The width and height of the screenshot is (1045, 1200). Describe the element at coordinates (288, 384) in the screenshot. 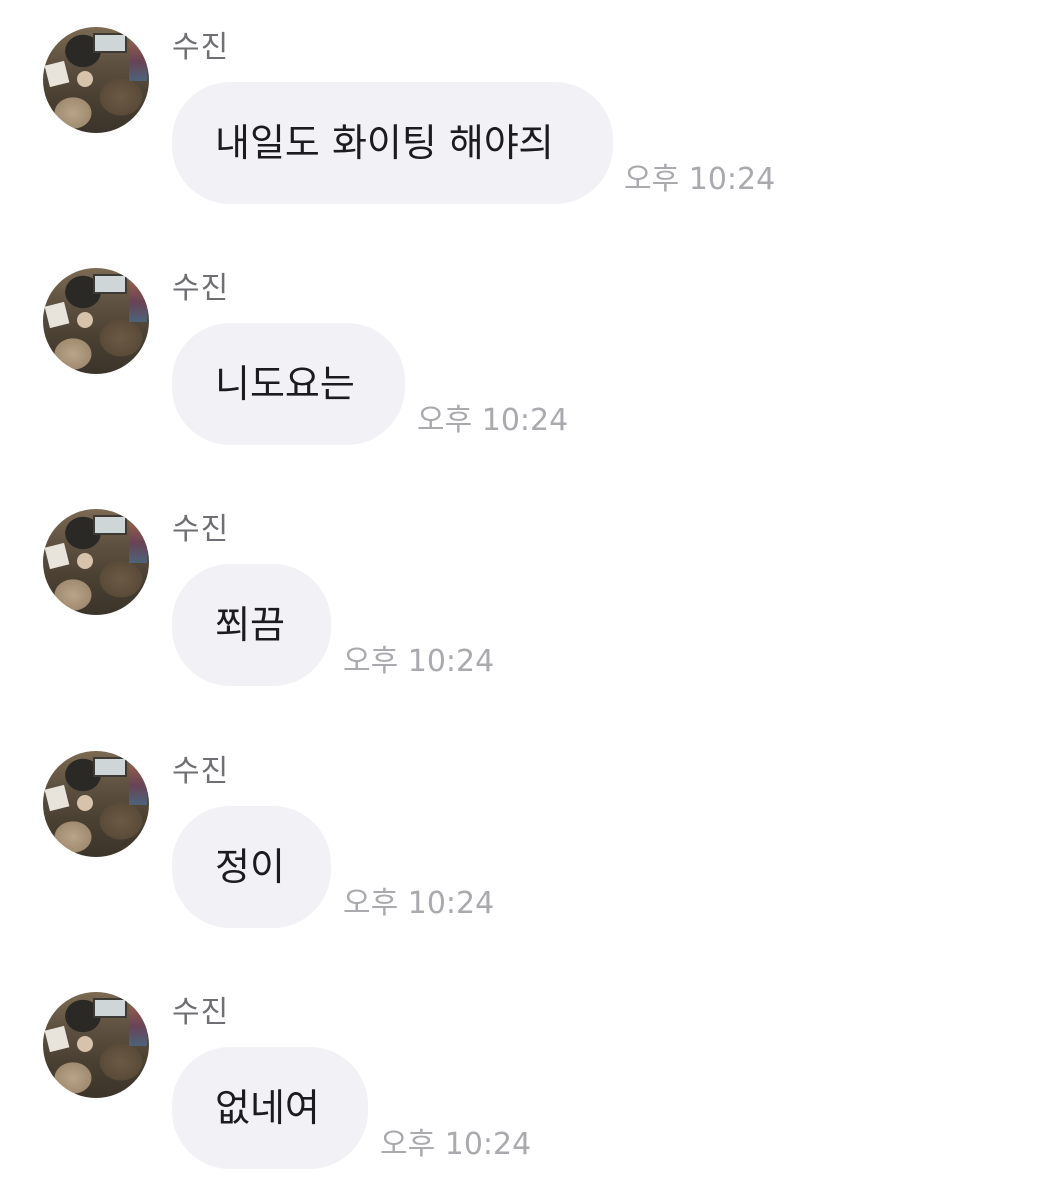

I see `message-bubble: 니도요는` at that location.